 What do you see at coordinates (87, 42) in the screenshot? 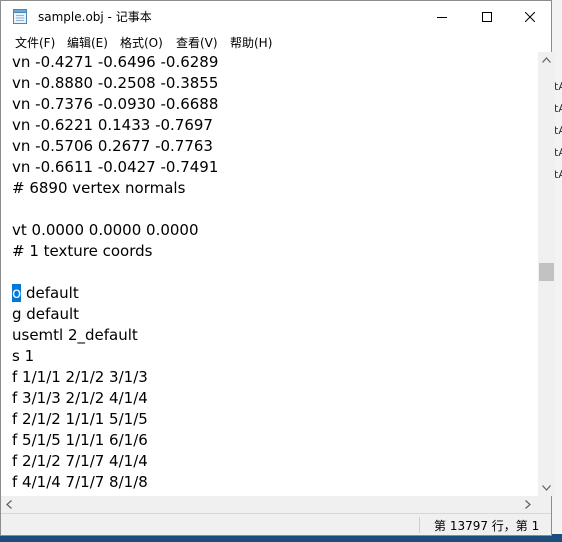
I see `menu-edit: 编辑(E)` at bounding box center [87, 42].